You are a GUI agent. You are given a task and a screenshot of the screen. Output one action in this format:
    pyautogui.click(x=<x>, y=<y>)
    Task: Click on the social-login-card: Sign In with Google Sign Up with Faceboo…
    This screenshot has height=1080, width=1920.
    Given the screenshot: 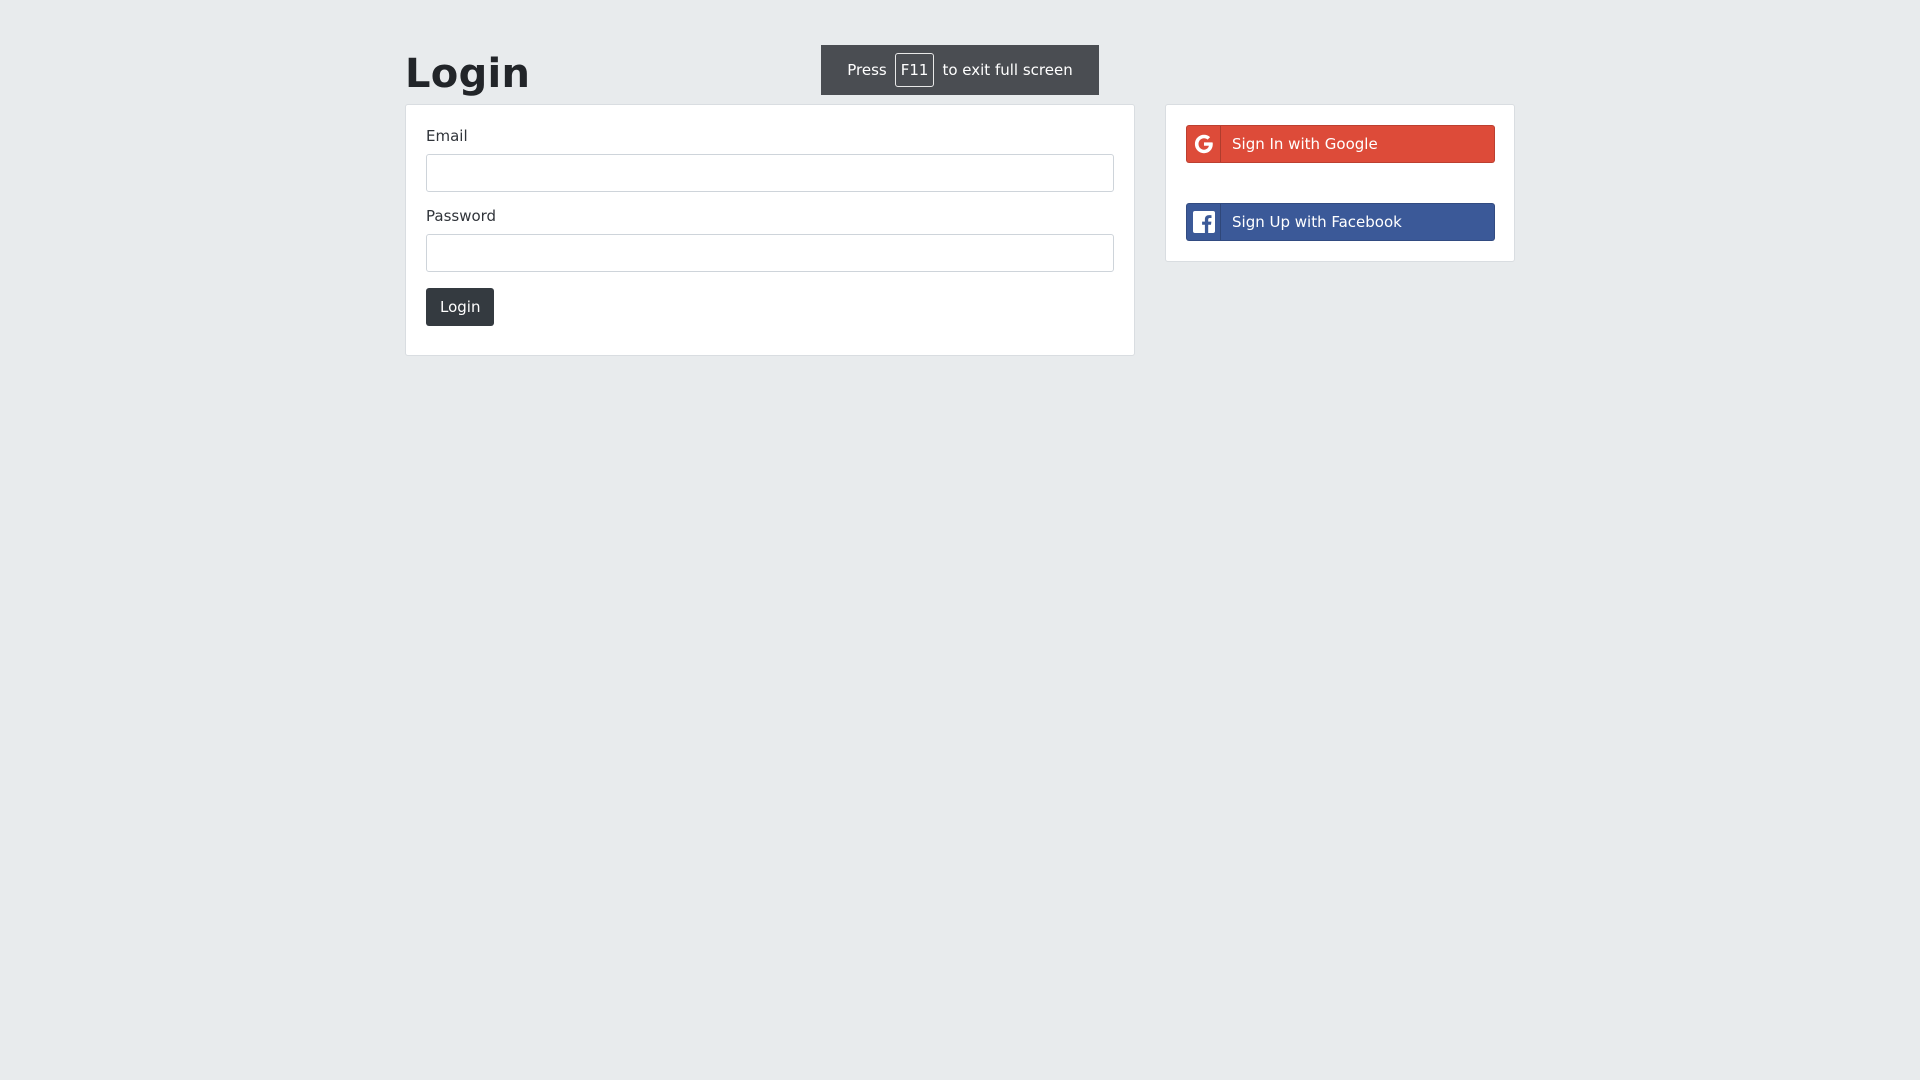 What is the action you would take?
    pyautogui.click(x=1340, y=183)
    